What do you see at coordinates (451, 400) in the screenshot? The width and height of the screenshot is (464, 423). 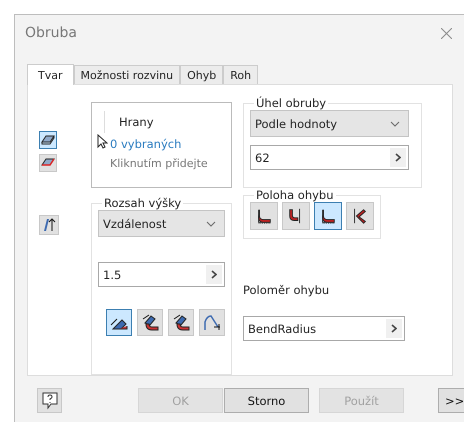 I see `more-button: >>` at bounding box center [451, 400].